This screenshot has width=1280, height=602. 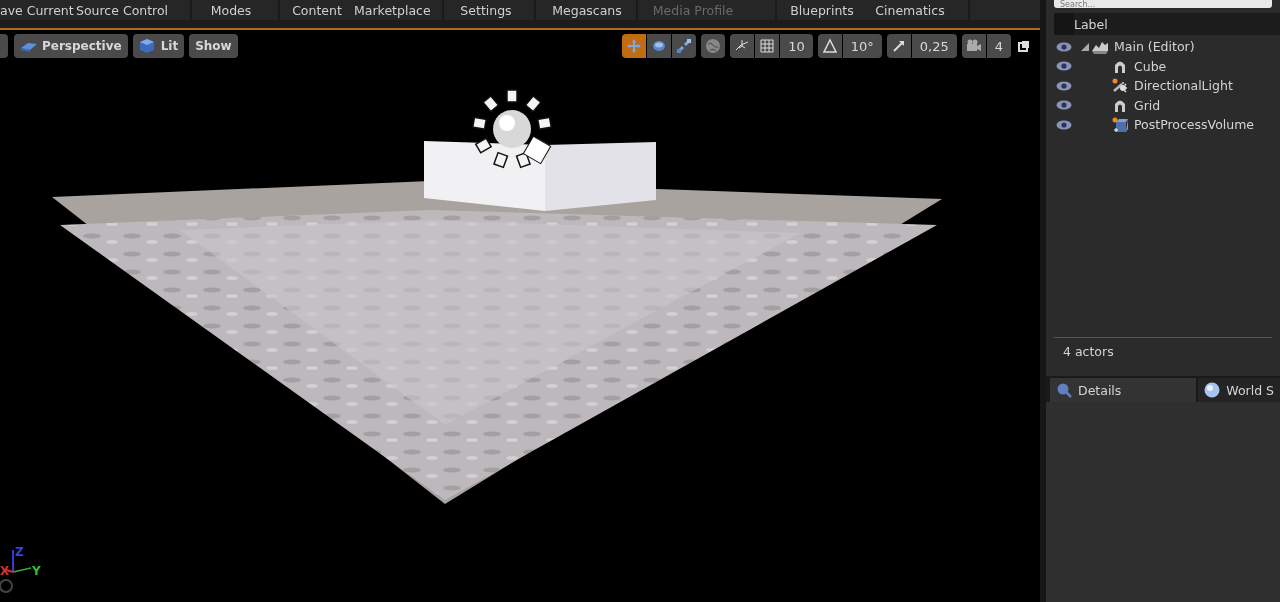 I want to click on volume-icon, so click(x=1120, y=124).